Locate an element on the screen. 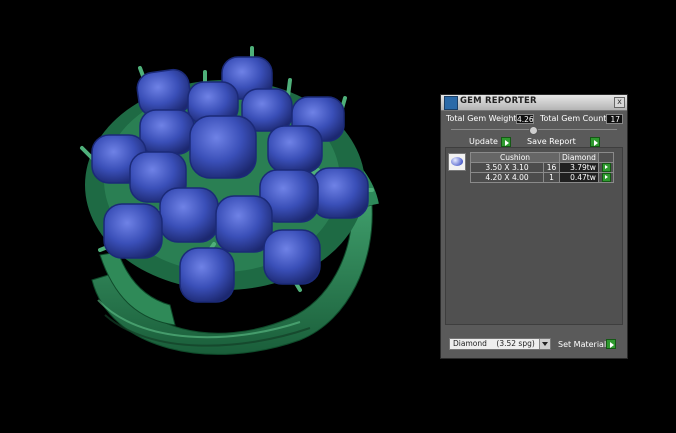  gem-reporter-icon is located at coordinates (451, 103).